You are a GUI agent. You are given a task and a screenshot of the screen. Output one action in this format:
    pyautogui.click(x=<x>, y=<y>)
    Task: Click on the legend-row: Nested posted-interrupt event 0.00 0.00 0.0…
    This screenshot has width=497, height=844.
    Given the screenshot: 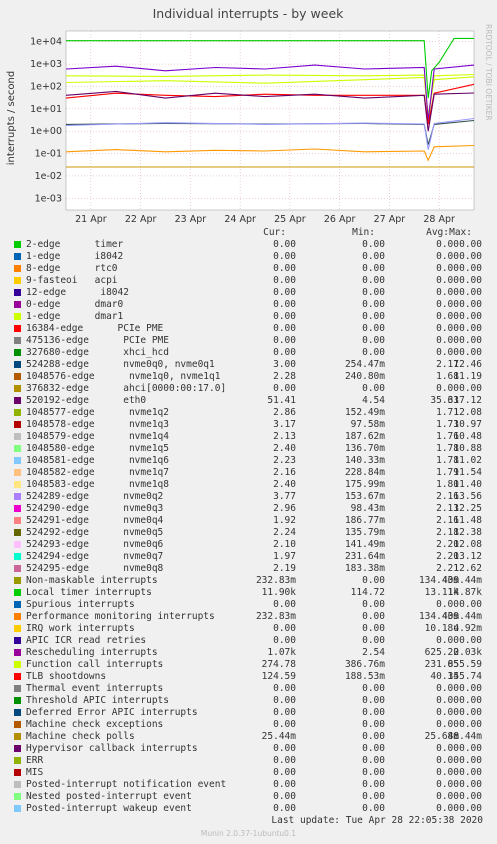 What is the action you would take?
    pyautogui.click(x=248, y=797)
    